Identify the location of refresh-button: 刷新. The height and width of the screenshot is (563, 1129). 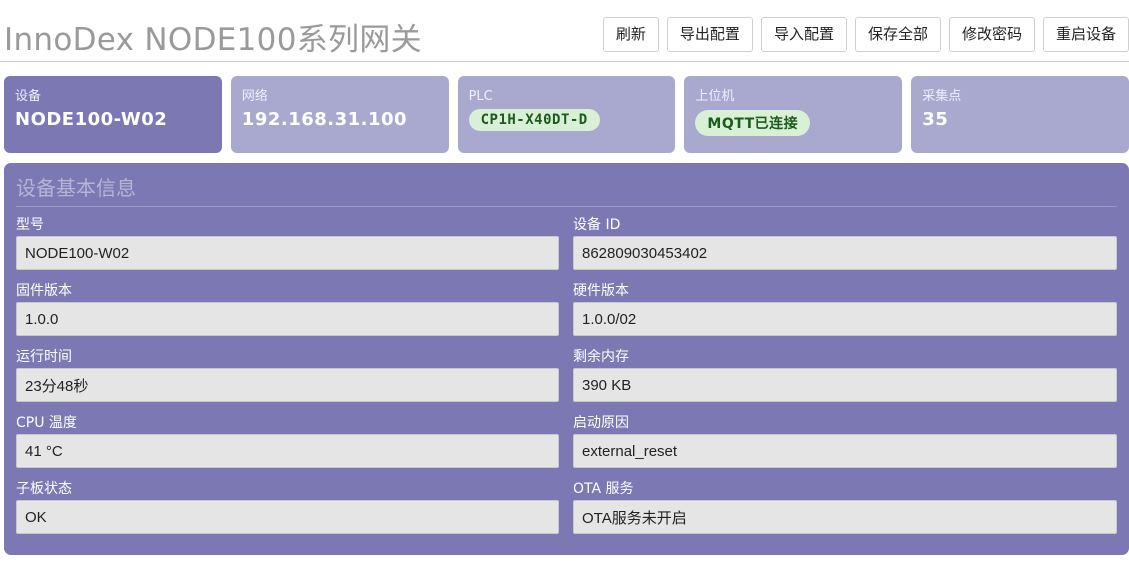
(630, 34).